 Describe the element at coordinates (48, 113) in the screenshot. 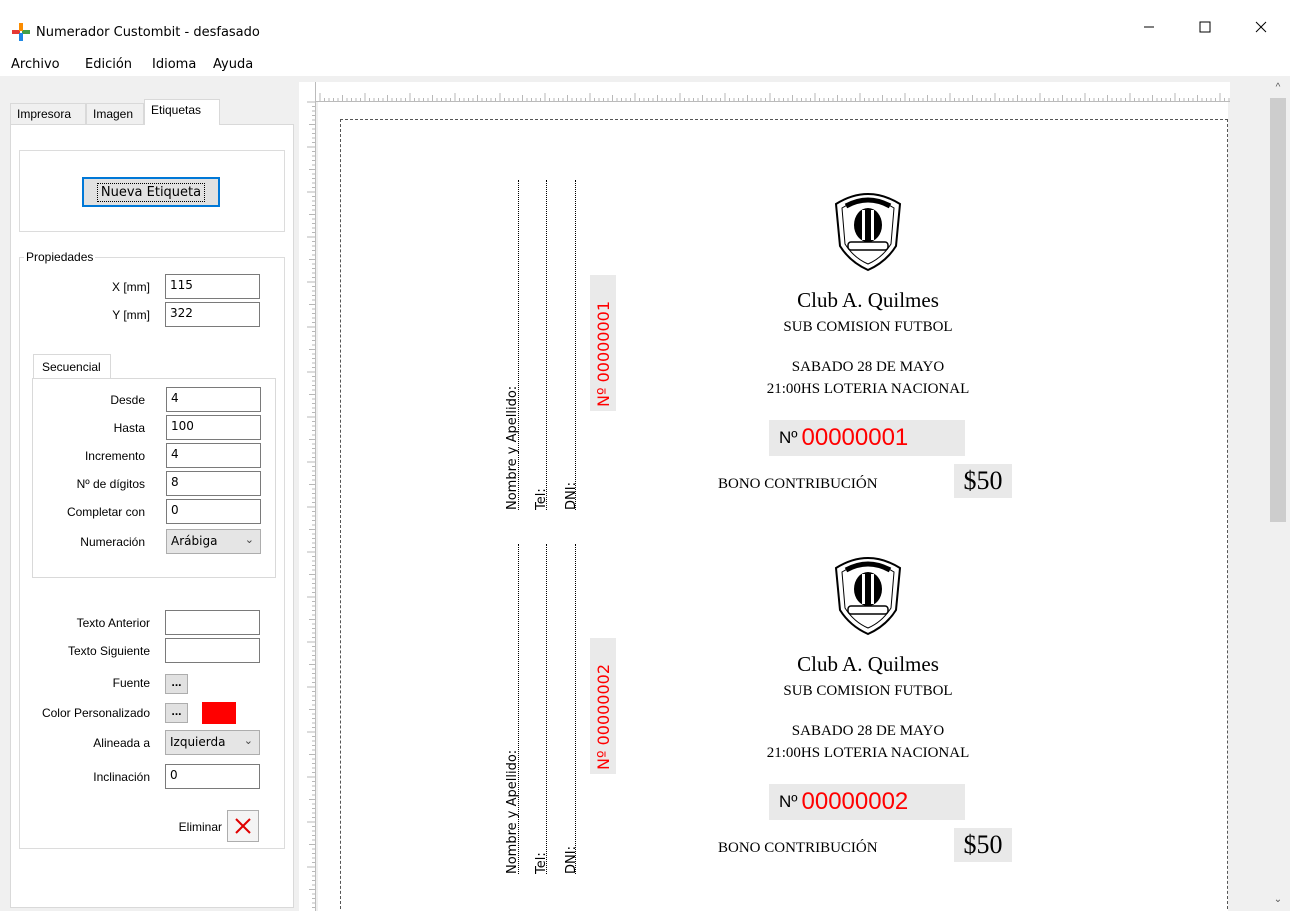

I see `tab-impresora: Impresora` at that location.